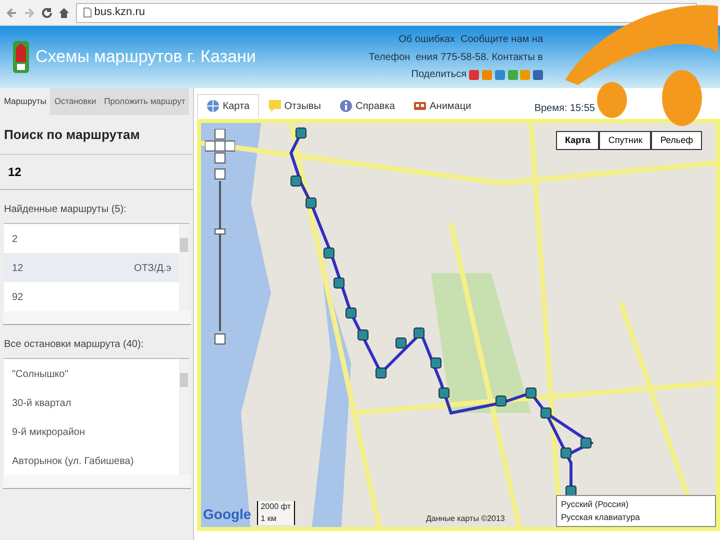  What do you see at coordinates (12, 12) in the screenshot?
I see `back-icon` at bounding box center [12, 12].